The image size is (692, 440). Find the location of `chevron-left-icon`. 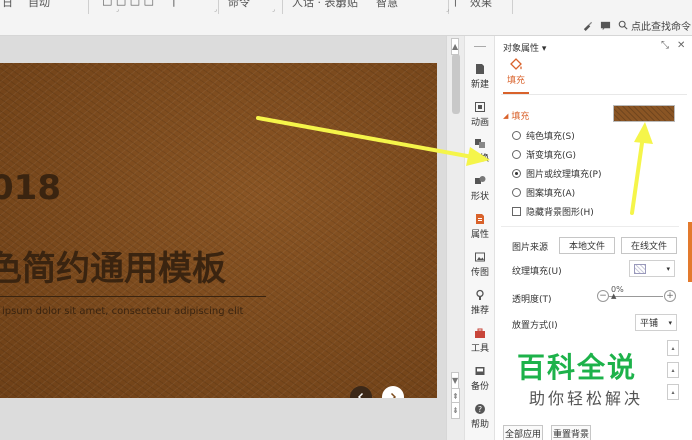

chevron-left-icon is located at coordinates (360, 395).